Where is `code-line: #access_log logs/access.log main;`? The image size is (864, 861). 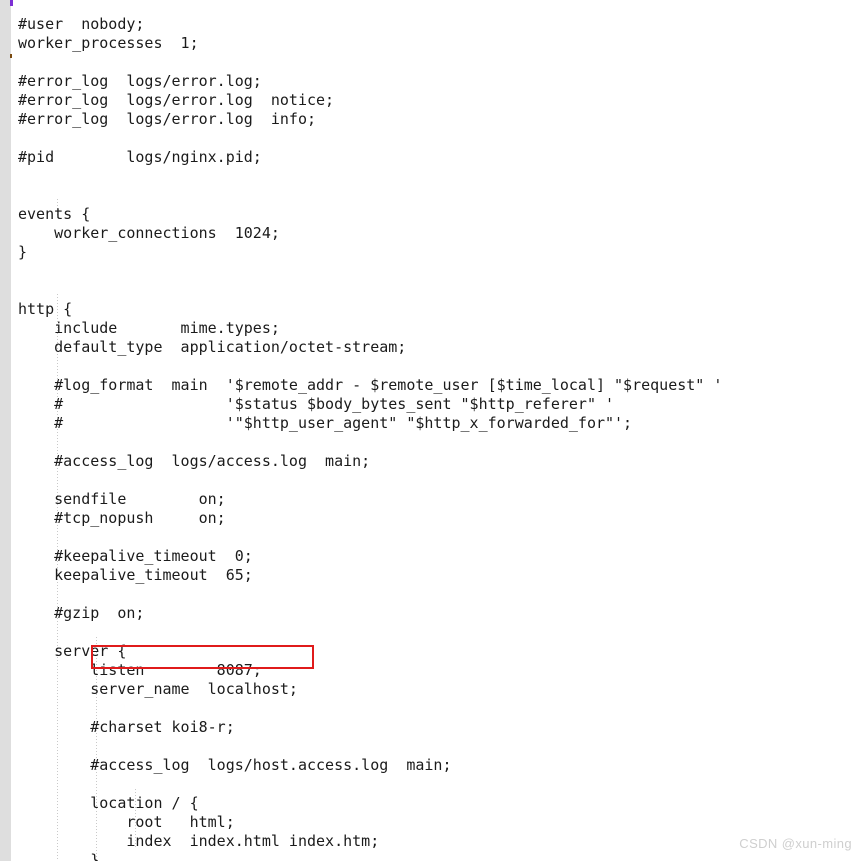
code-line: #access_log logs/access.log main; is located at coordinates (370, 461).